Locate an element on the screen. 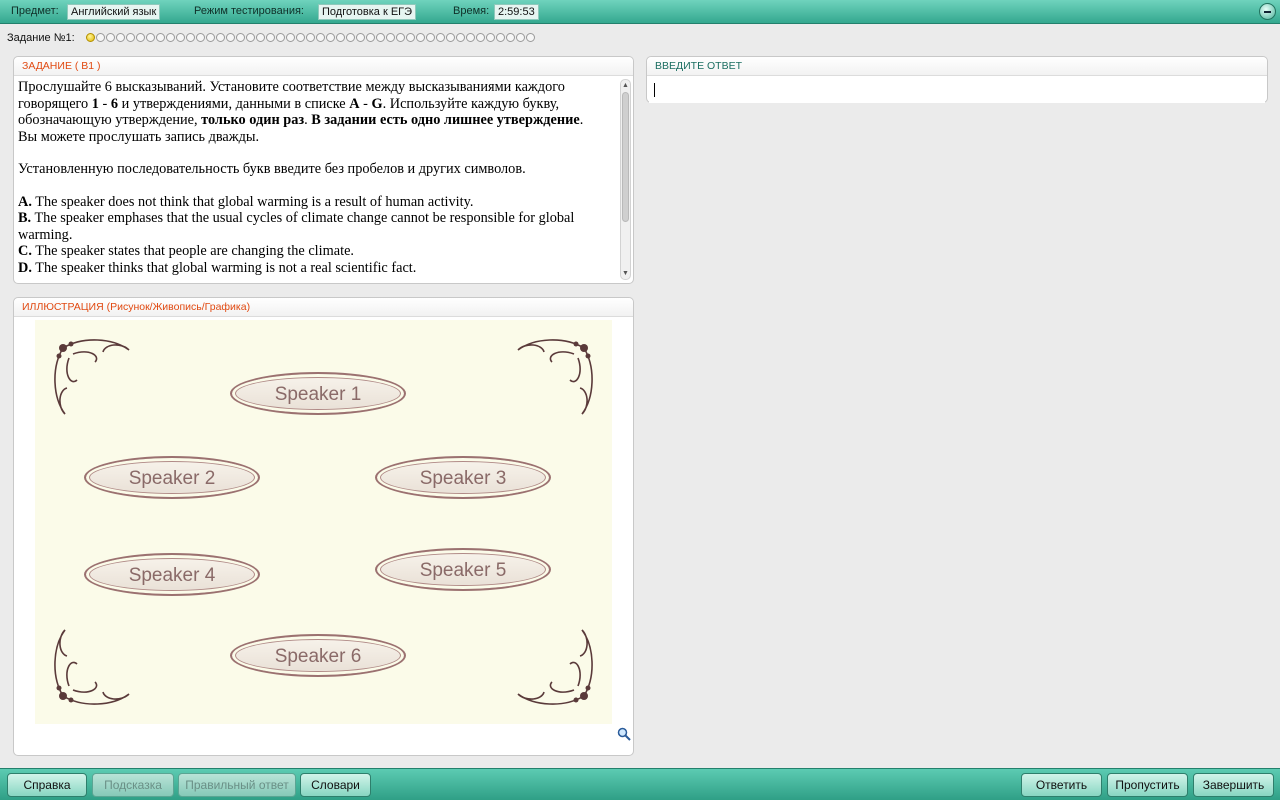  illustration-panel-title: ИЛЛЮСТРАЦИЯ (Рисунок/Живопись/Графика) is located at coordinates (323, 307).